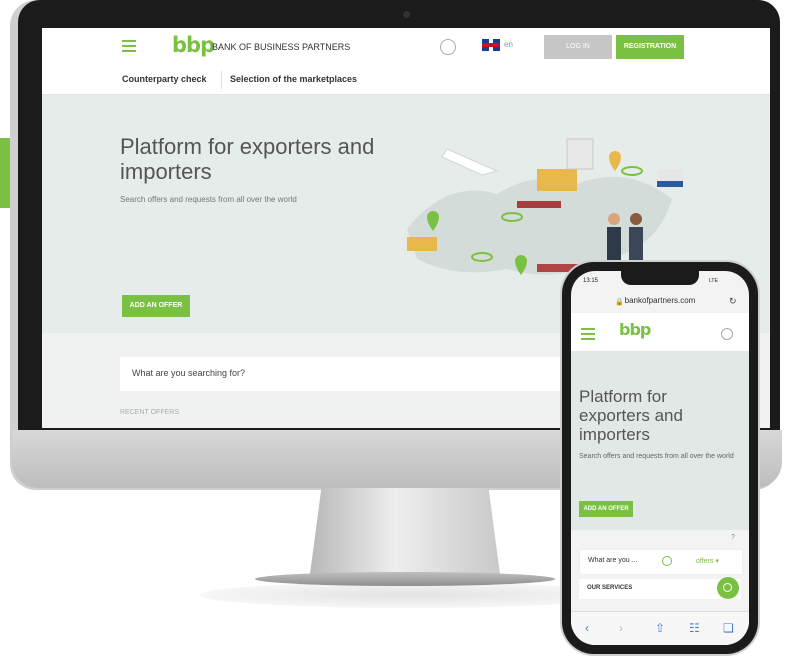 The height and width of the screenshot is (656, 788). What do you see at coordinates (733, 301) in the screenshot?
I see `reload-icon: ↻` at bounding box center [733, 301].